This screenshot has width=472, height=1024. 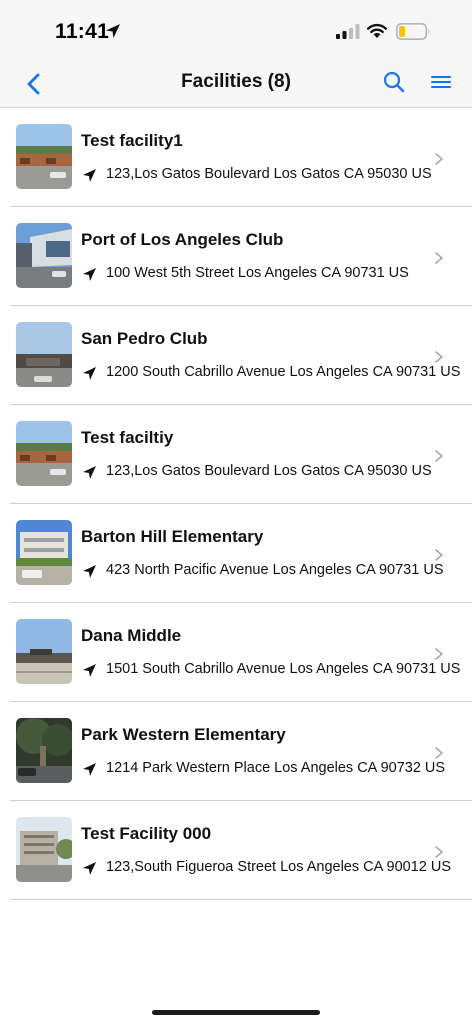 What do you see at coordinates (146, 833) in the screenshot?
I see `facility-name: Test Facility 000` at bounding box center [146, 833].